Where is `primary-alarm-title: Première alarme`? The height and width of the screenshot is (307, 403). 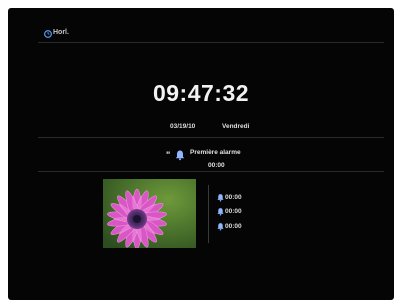 primary-alarm-title: Première alarme is located at coordinates (215, 152).